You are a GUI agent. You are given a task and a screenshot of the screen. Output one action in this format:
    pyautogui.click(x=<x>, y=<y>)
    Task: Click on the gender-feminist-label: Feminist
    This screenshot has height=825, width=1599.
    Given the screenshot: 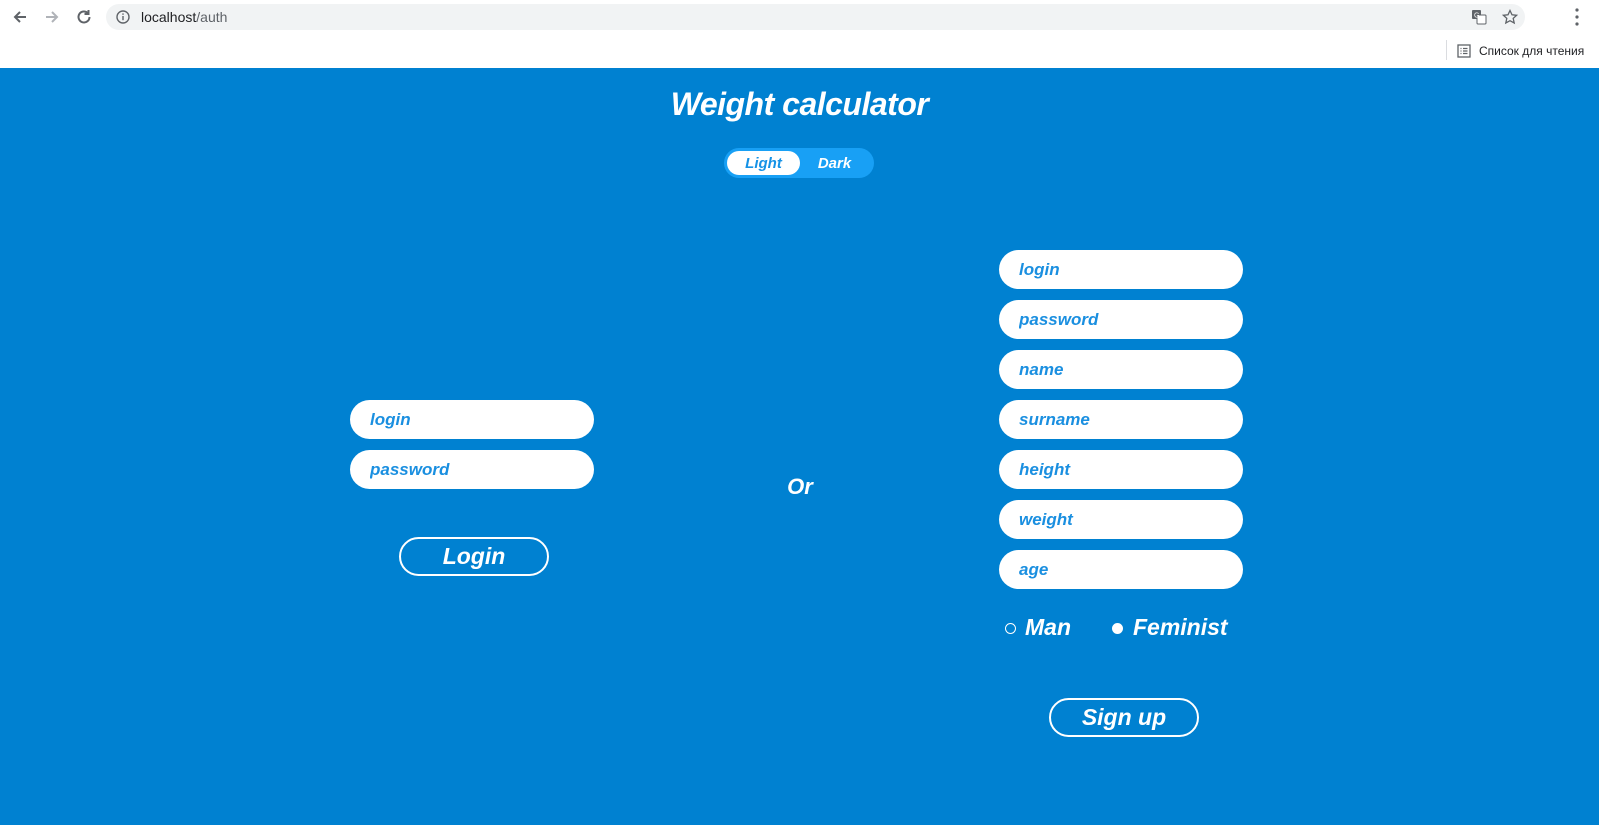 What is the action you would take?
    pyautogui.click(x=1180, y=627)
    